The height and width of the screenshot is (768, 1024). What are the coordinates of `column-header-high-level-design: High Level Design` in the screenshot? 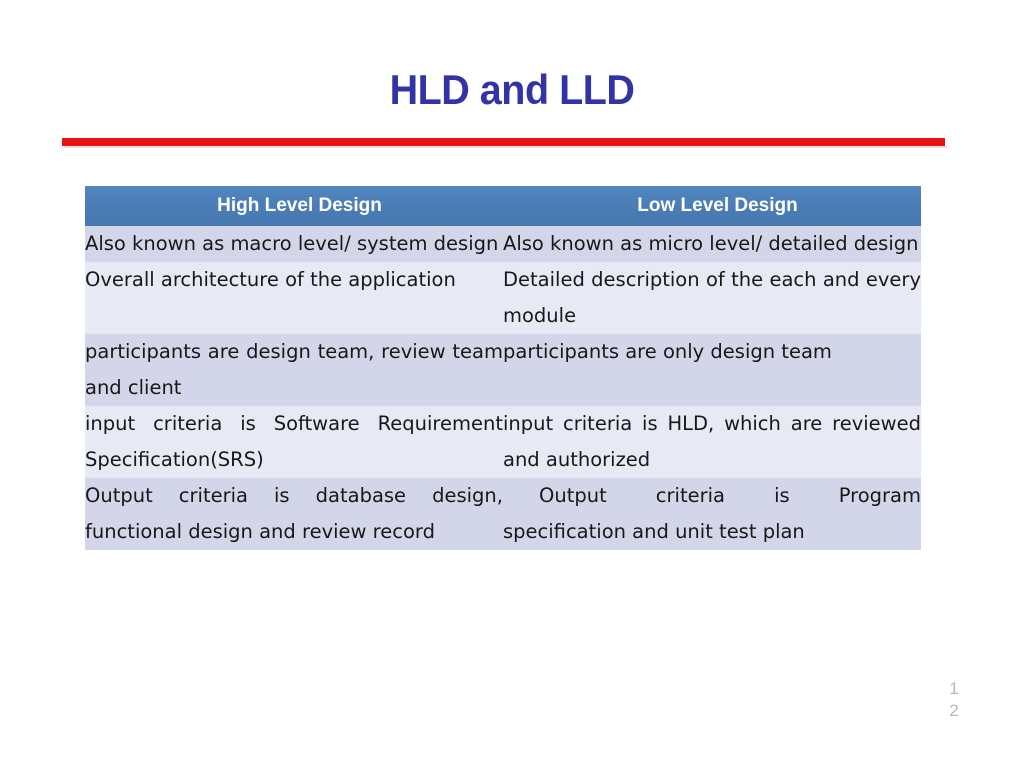 It's located at (294, 206).